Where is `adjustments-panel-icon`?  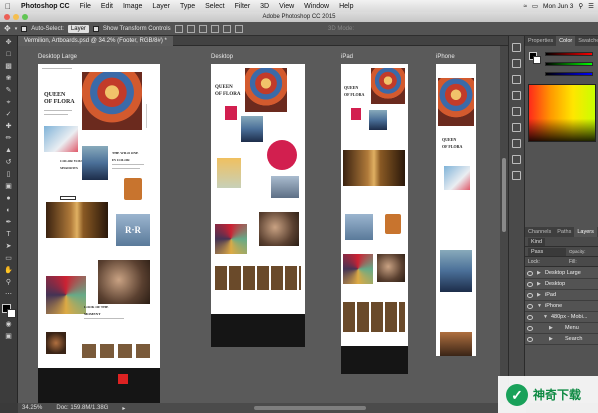
adjustments-panel-icon is located at coordinates (516, 143).